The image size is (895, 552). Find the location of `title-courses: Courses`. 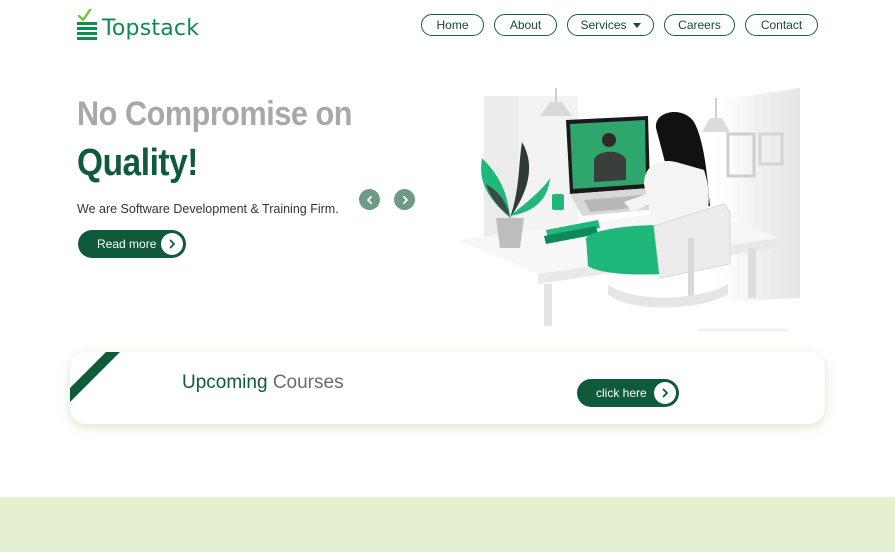

title-courses: Courses is located at coordinates (308, 382).